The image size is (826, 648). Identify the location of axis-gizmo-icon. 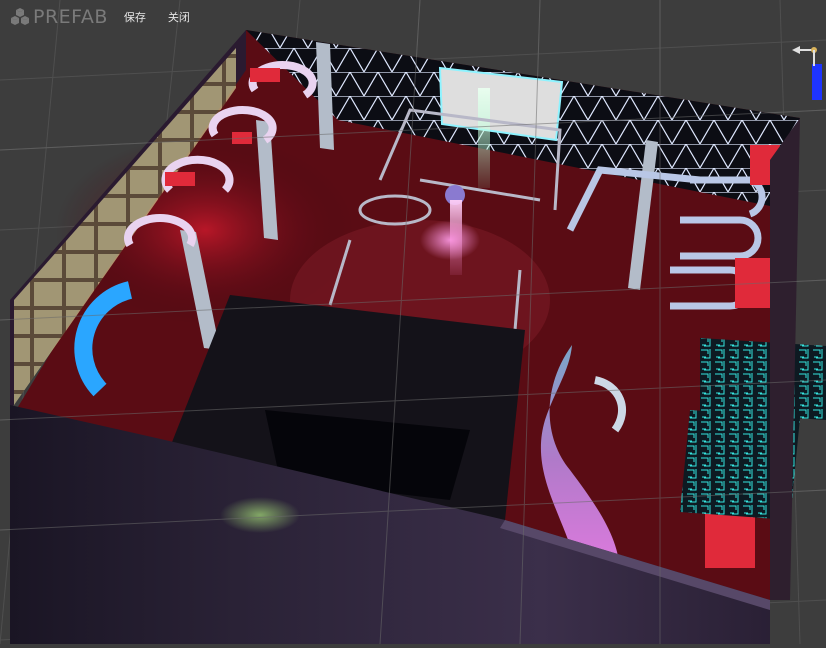
(807, 73).